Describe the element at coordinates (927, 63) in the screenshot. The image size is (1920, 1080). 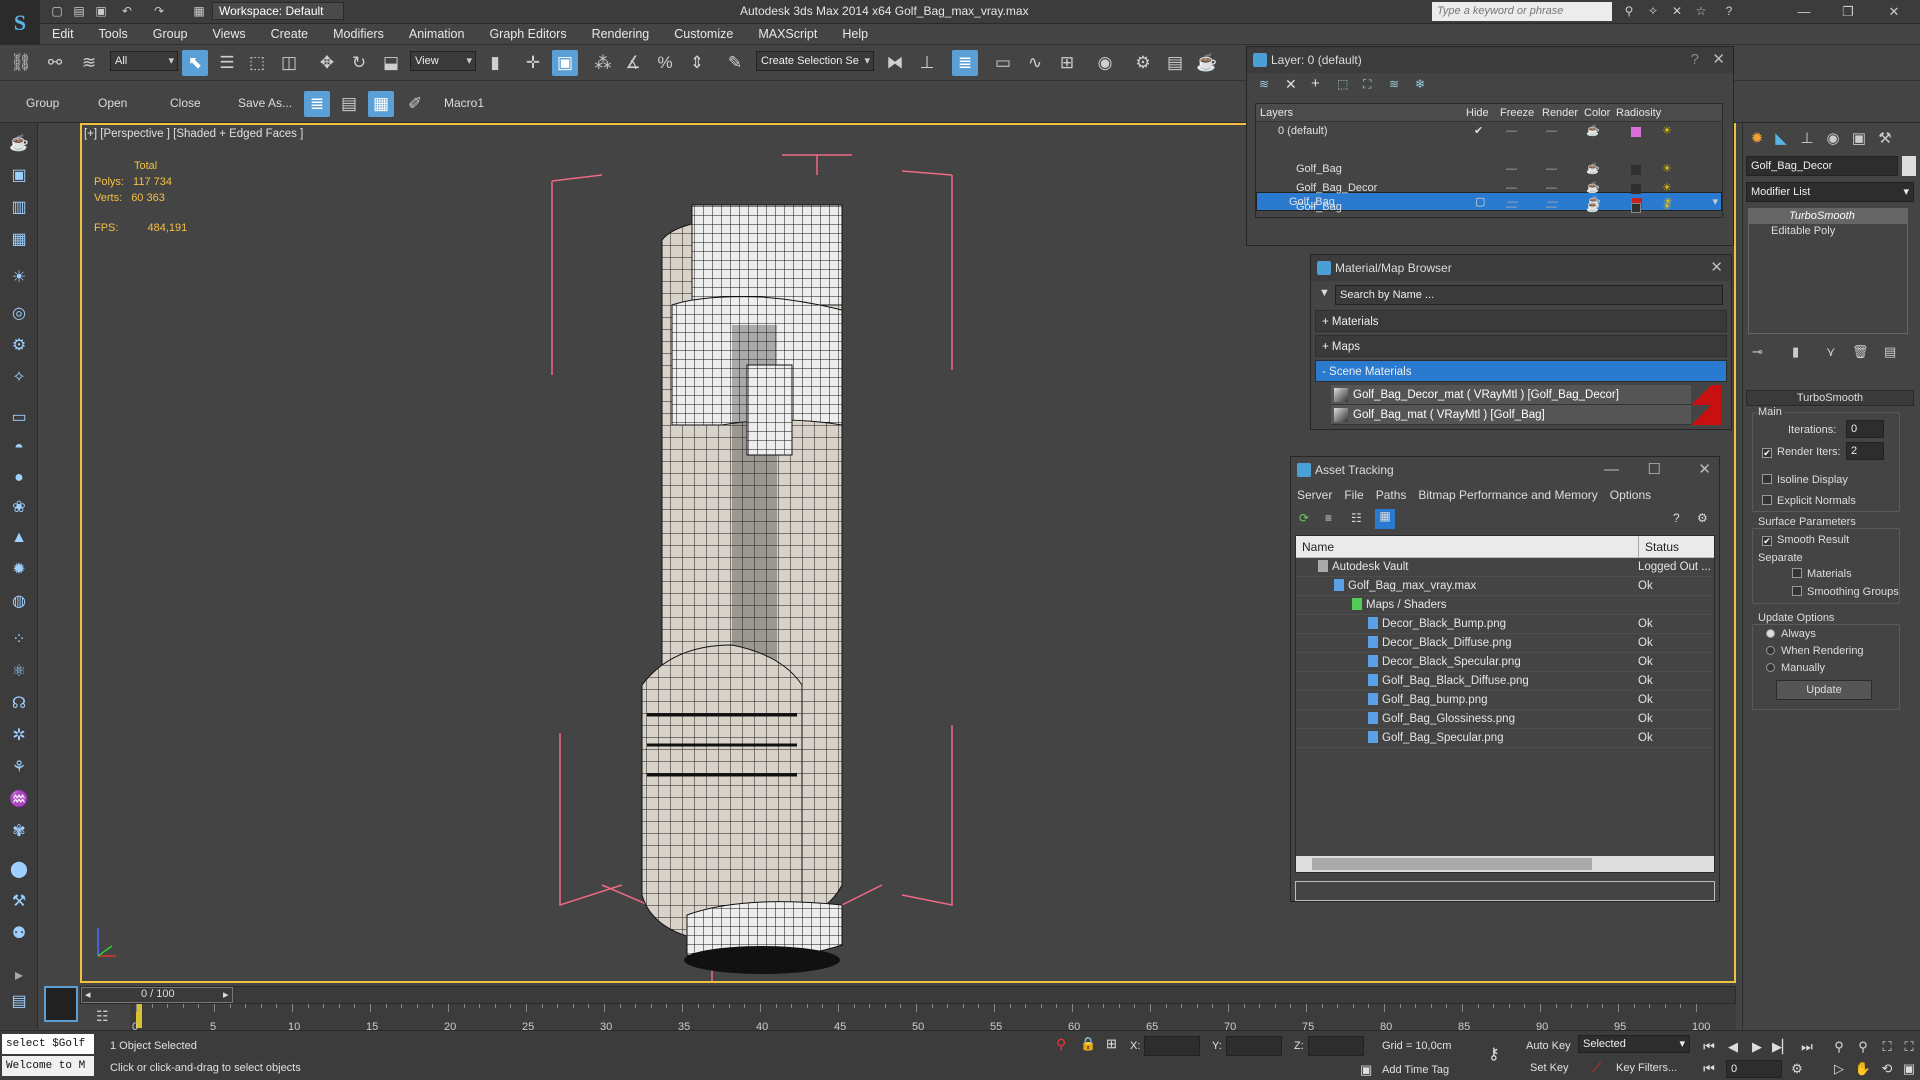
I see `align-icon: ⊥` at that location.